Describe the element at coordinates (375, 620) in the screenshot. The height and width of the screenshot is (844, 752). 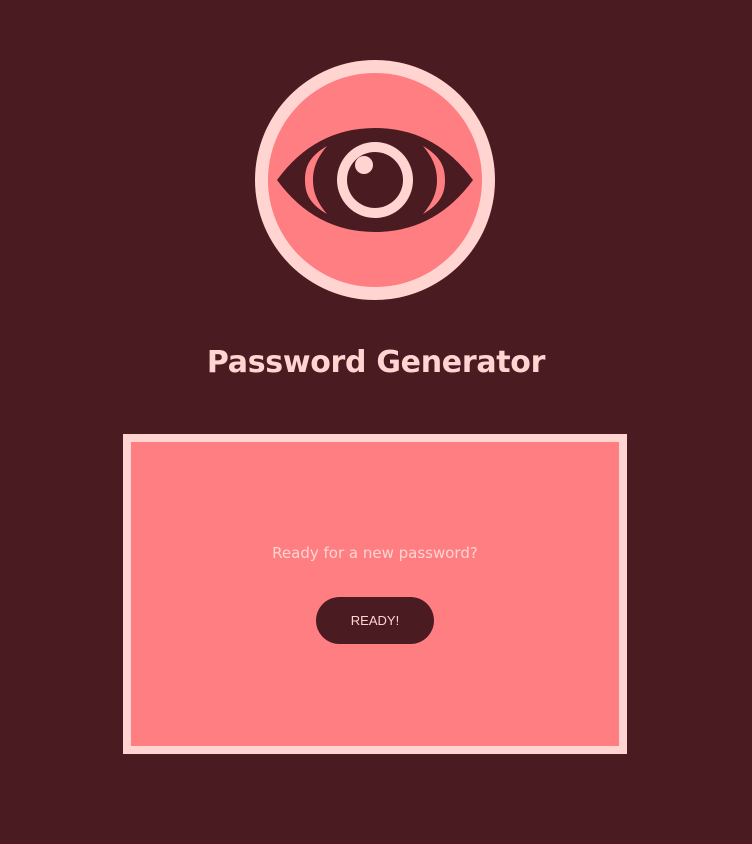
I see `ready-button: READY!` at that location.